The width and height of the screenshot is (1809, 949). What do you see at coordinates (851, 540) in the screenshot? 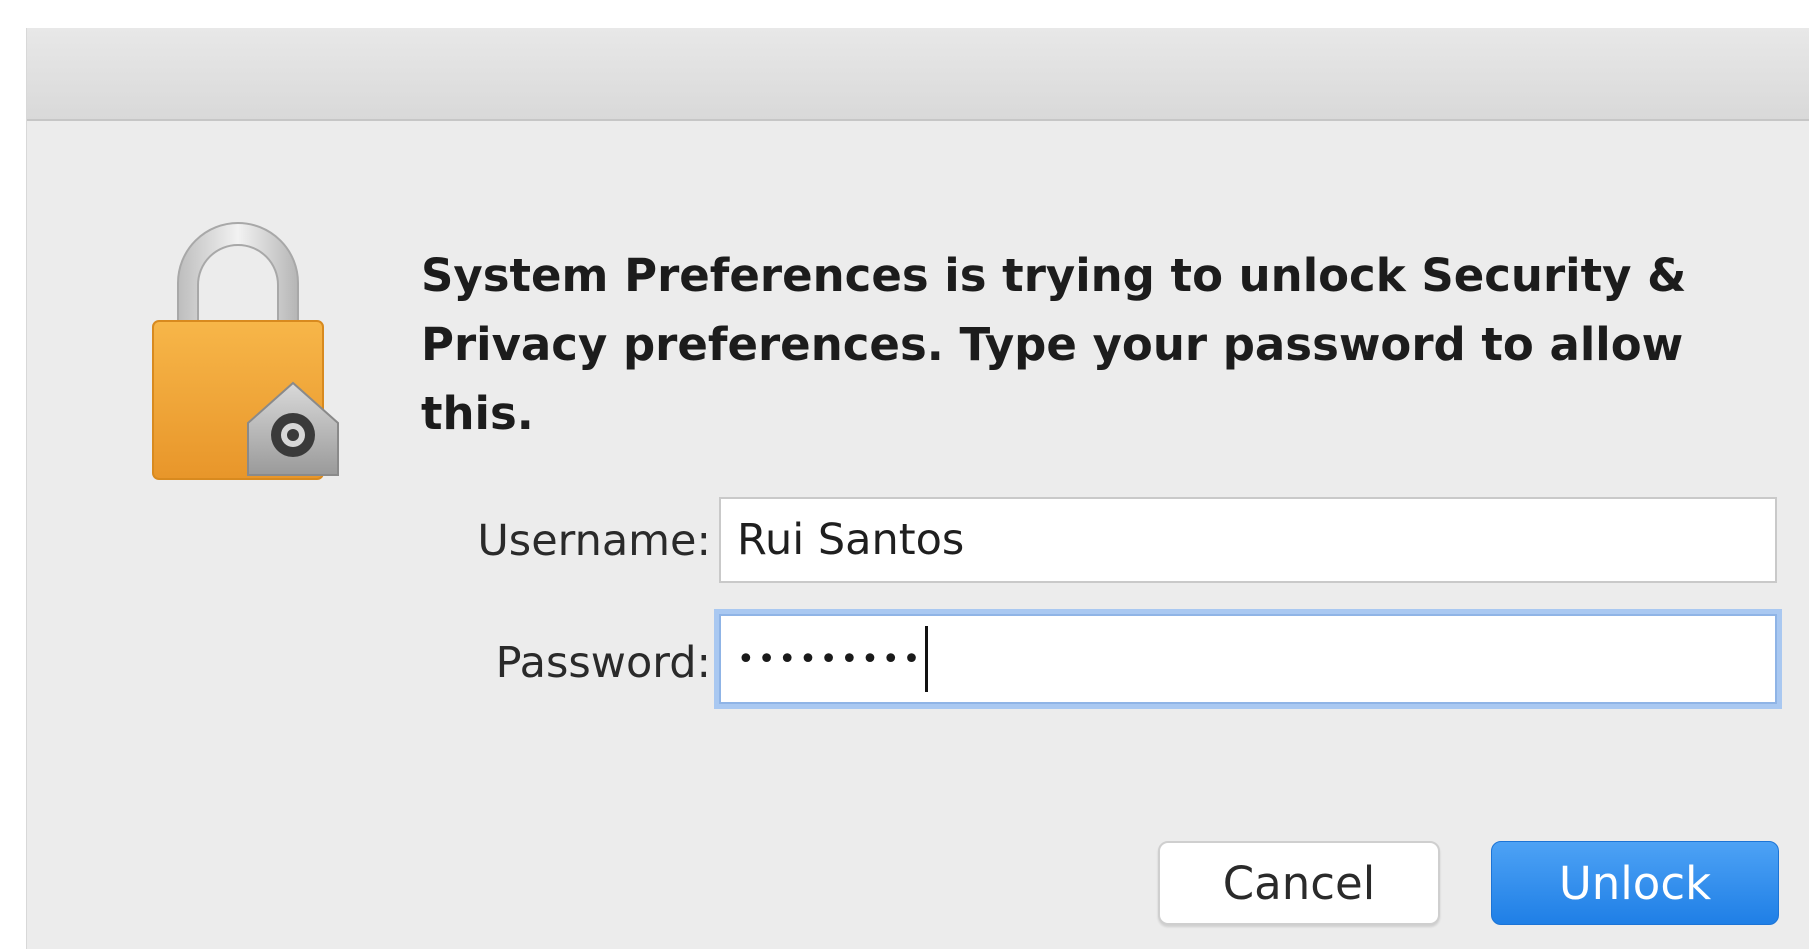
I see `username-value: Rui Santos` at bounding box center [851, 540].